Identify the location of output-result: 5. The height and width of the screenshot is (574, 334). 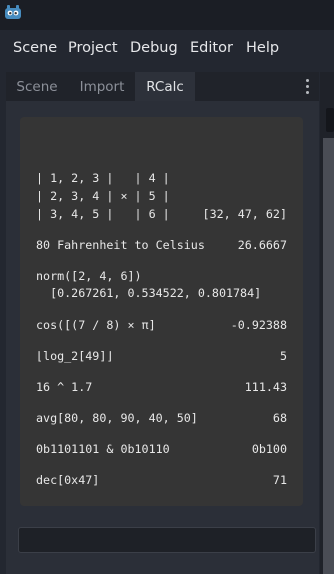
(283, 356).